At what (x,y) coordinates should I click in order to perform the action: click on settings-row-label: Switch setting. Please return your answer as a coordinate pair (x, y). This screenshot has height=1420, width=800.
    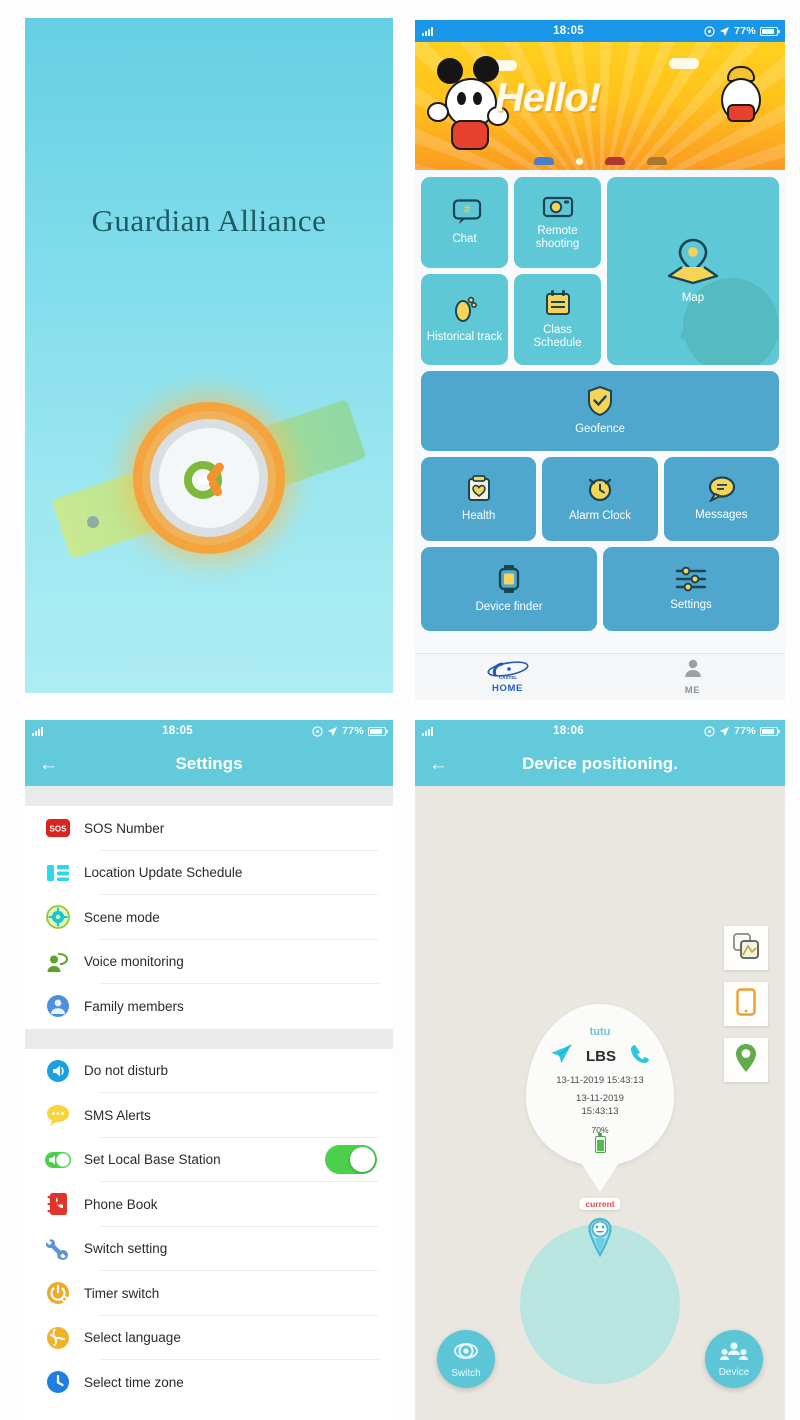
    Looking at the image, I should click on (126, 1249).